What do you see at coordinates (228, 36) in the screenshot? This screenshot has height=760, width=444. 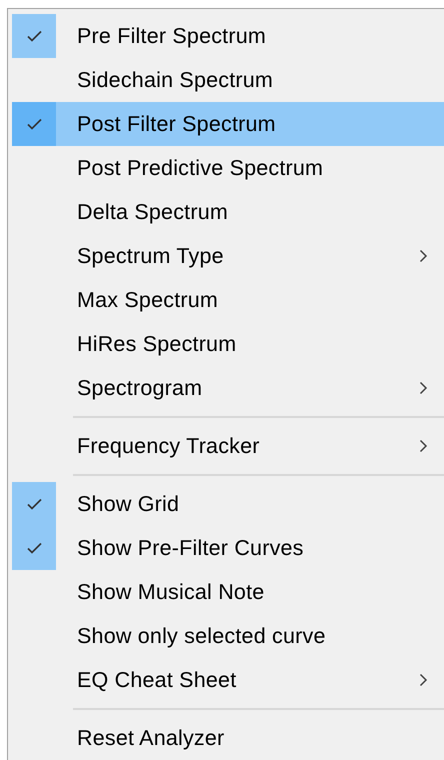 I see `menu-item: Pre Filter Spectrum` at bounding box center [228, 36].